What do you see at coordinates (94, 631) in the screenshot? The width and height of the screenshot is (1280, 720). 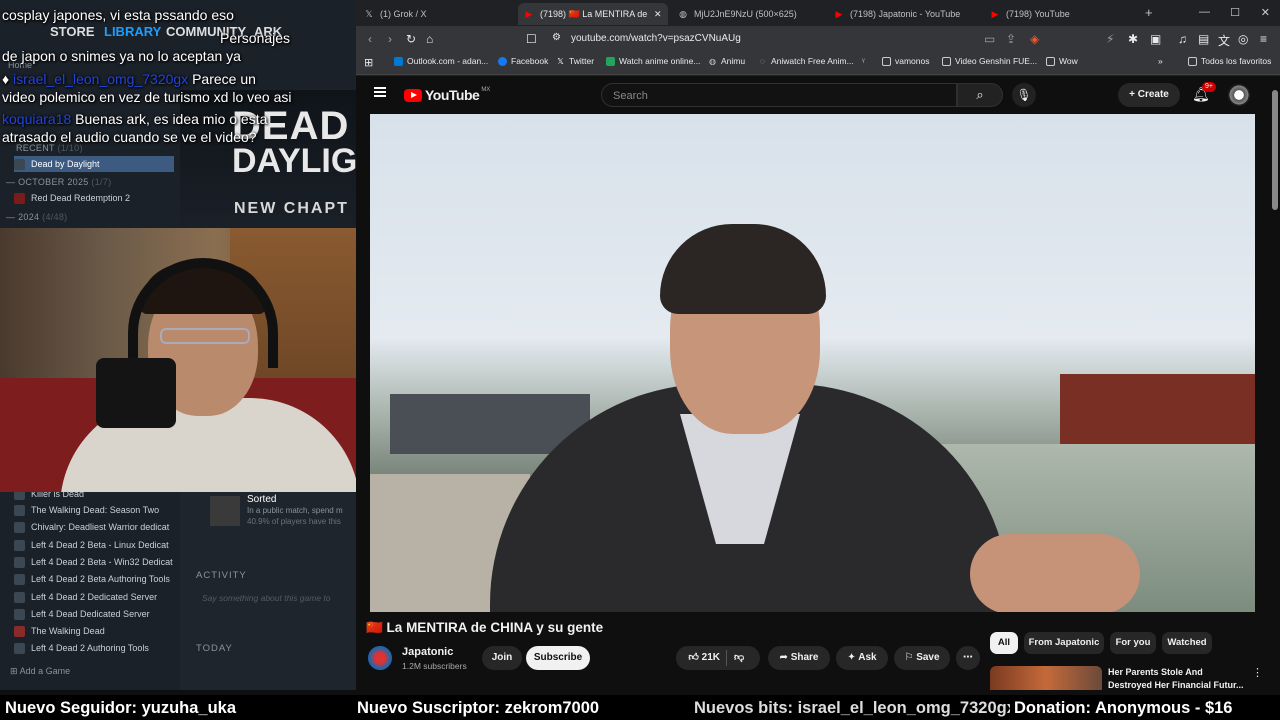 I see `library-item: The Walking Dead` at bounding box center [94, 631].